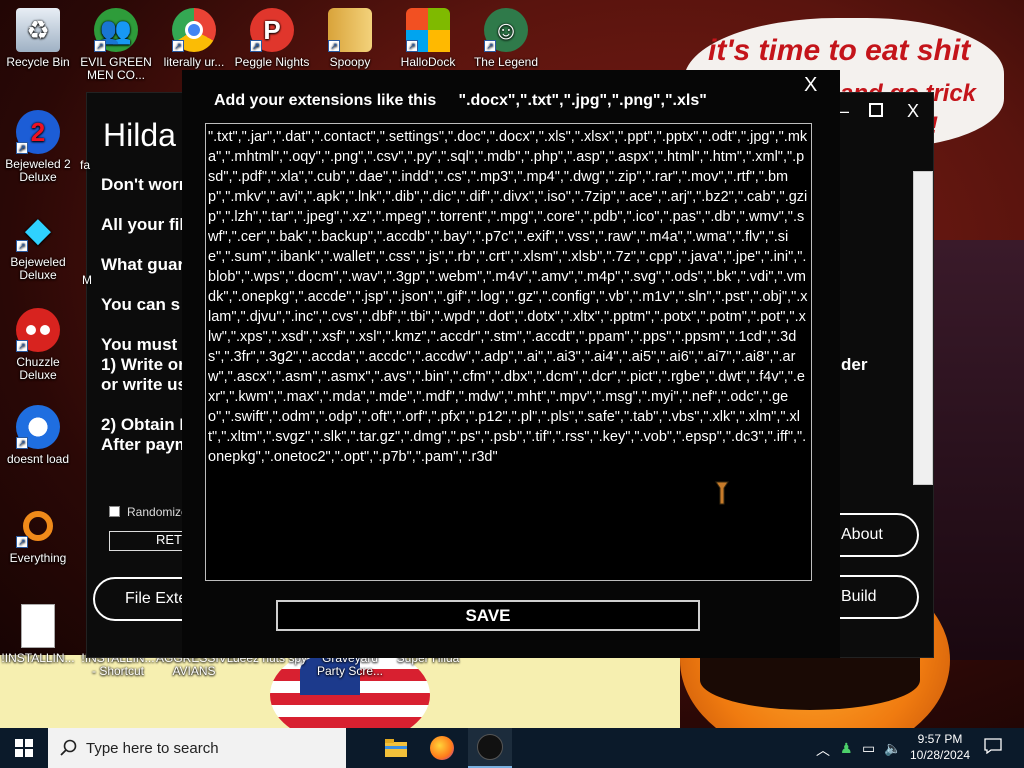  What do you see at coordinates (892, 748) in the screenshot?
I see `volume-icon: 🔈` at bounding box center [892, 748].